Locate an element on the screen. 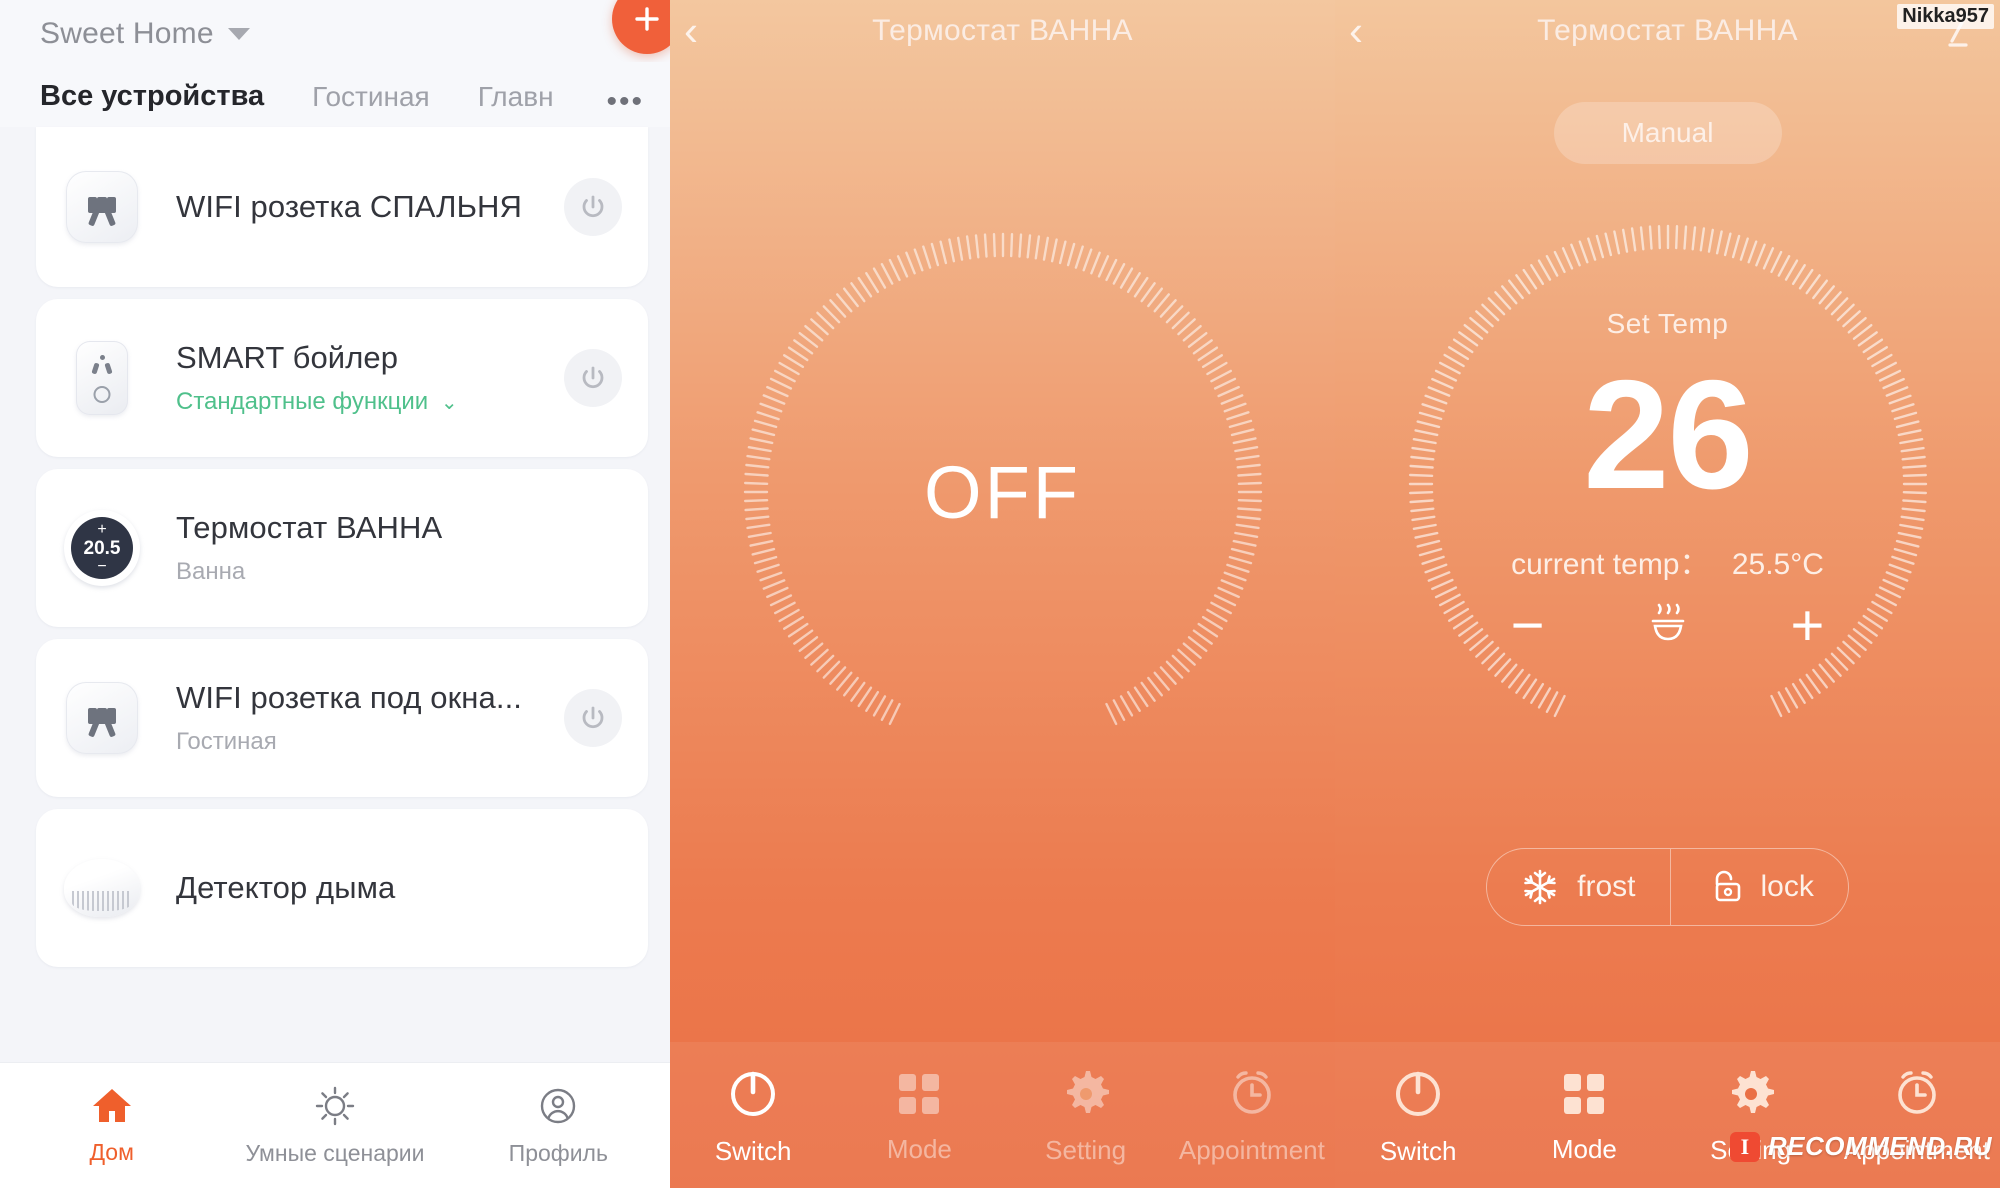 The width and height of the screenshot is (2000, 1188). home-icon is located at coordinates (111, 1105).